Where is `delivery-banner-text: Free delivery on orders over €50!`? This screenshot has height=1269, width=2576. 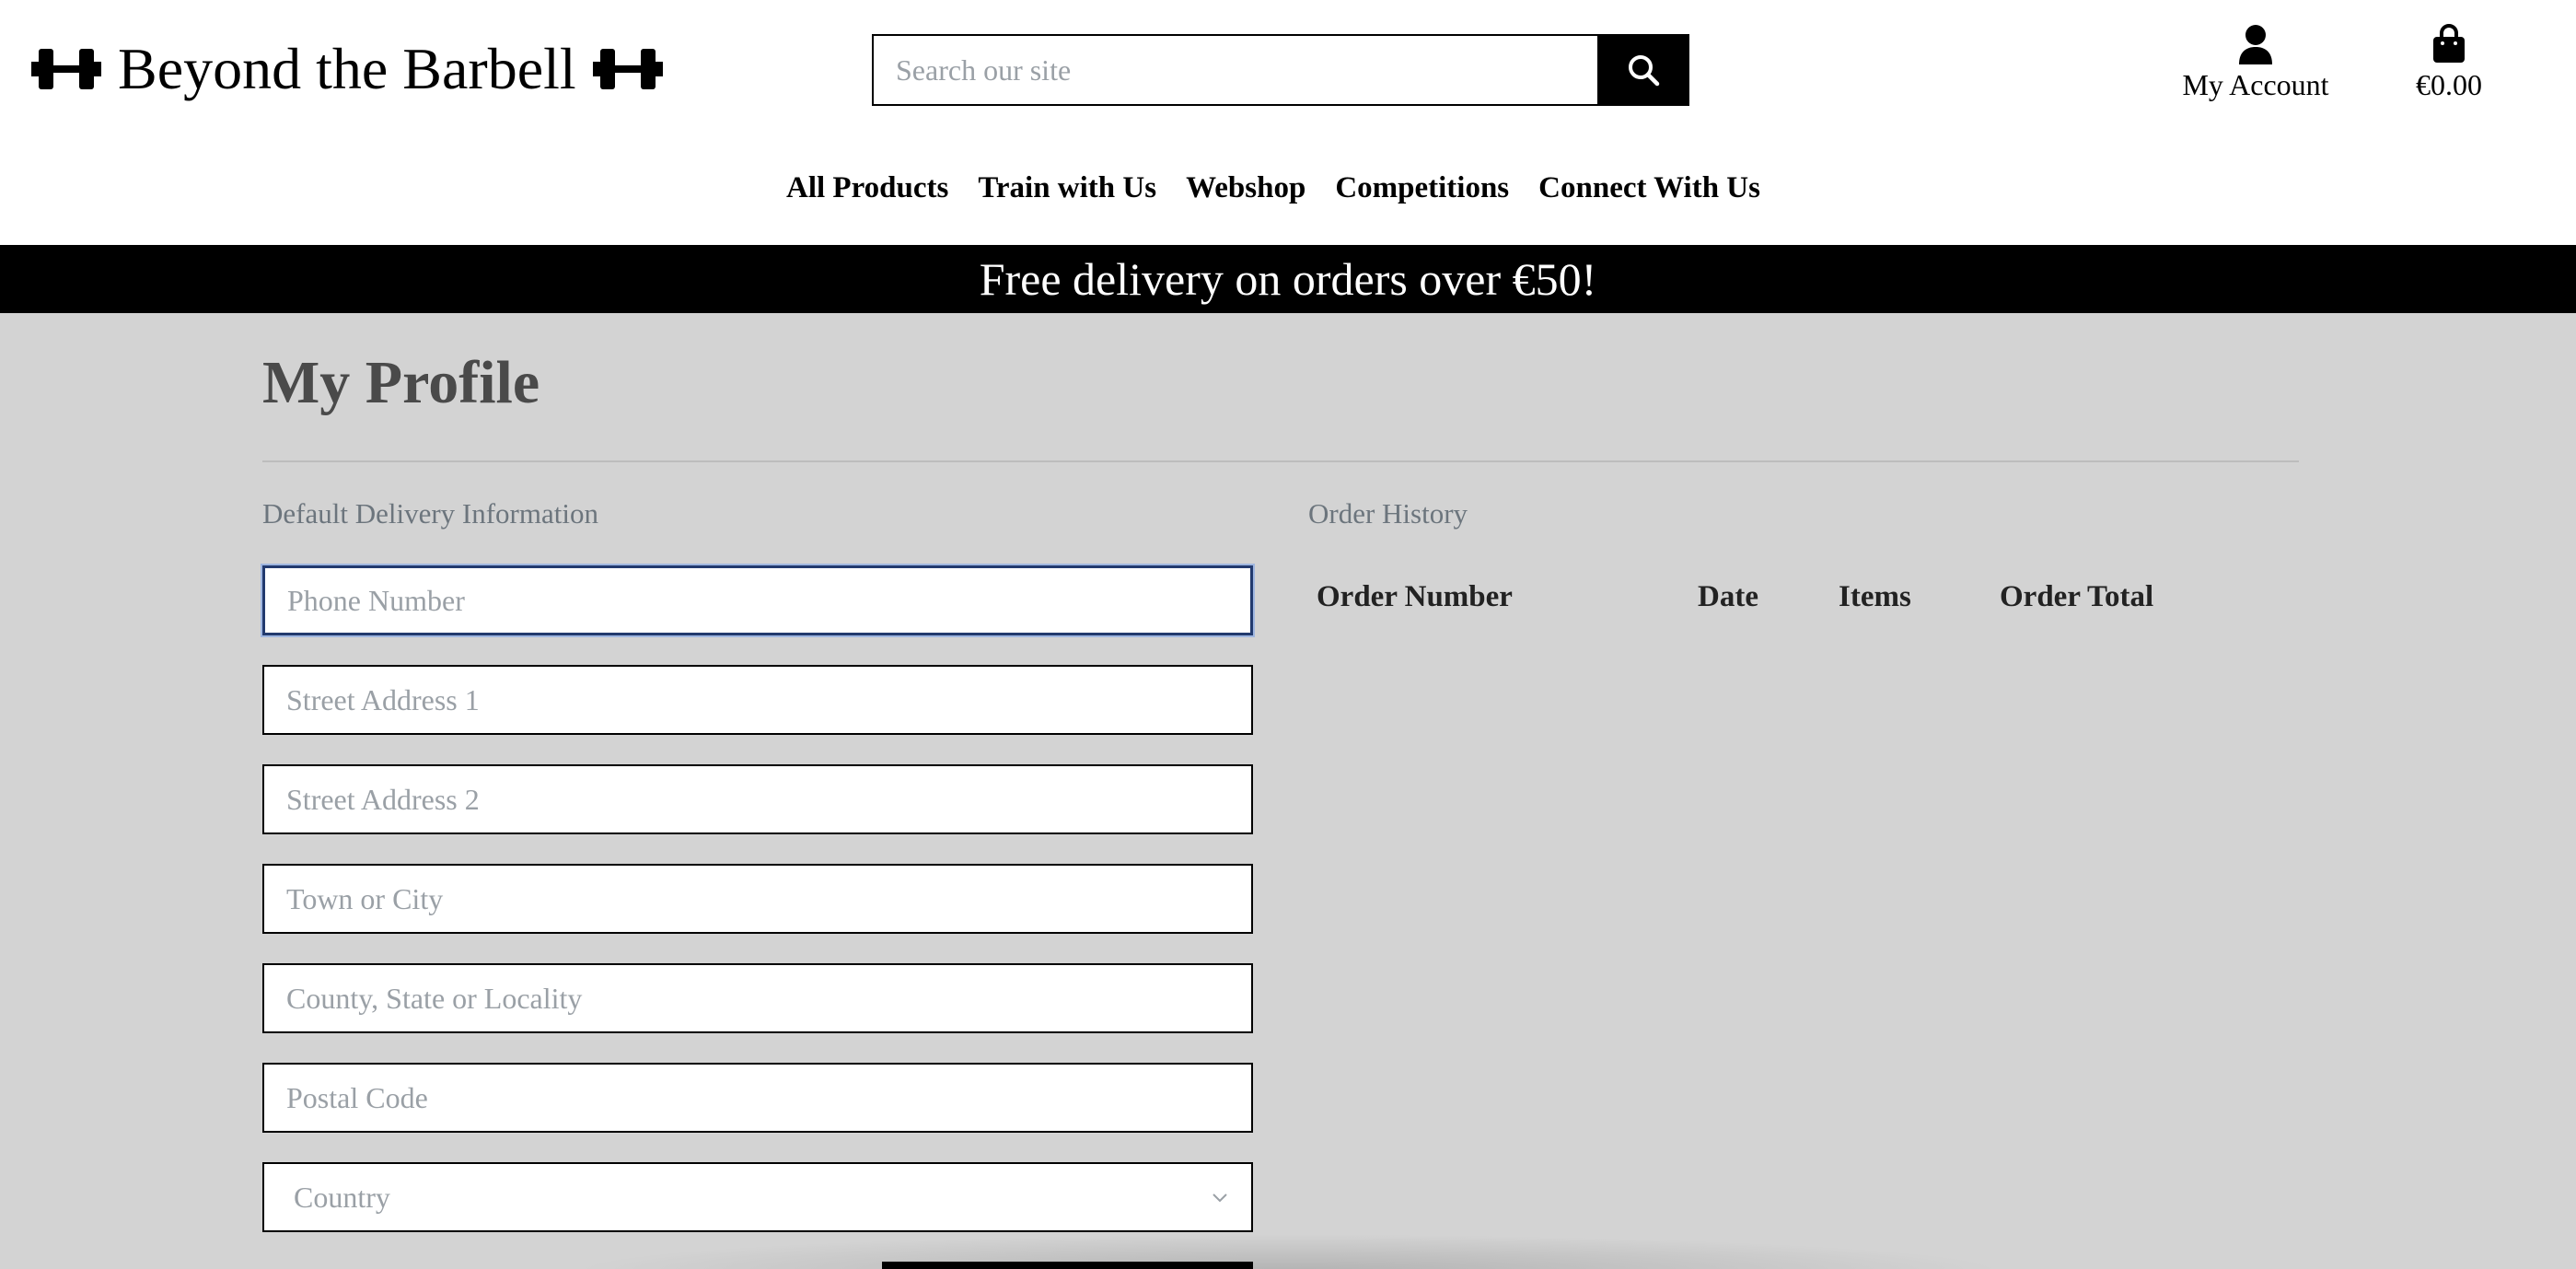 delivery-banner-text: Free delivery on orders over €50! is located at coordinates (1288, 279).